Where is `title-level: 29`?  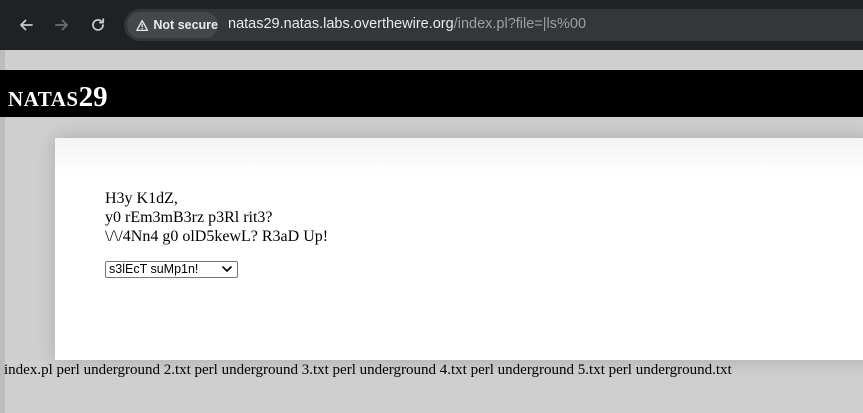 title-level: 29 is located at coordinates (93, 97).